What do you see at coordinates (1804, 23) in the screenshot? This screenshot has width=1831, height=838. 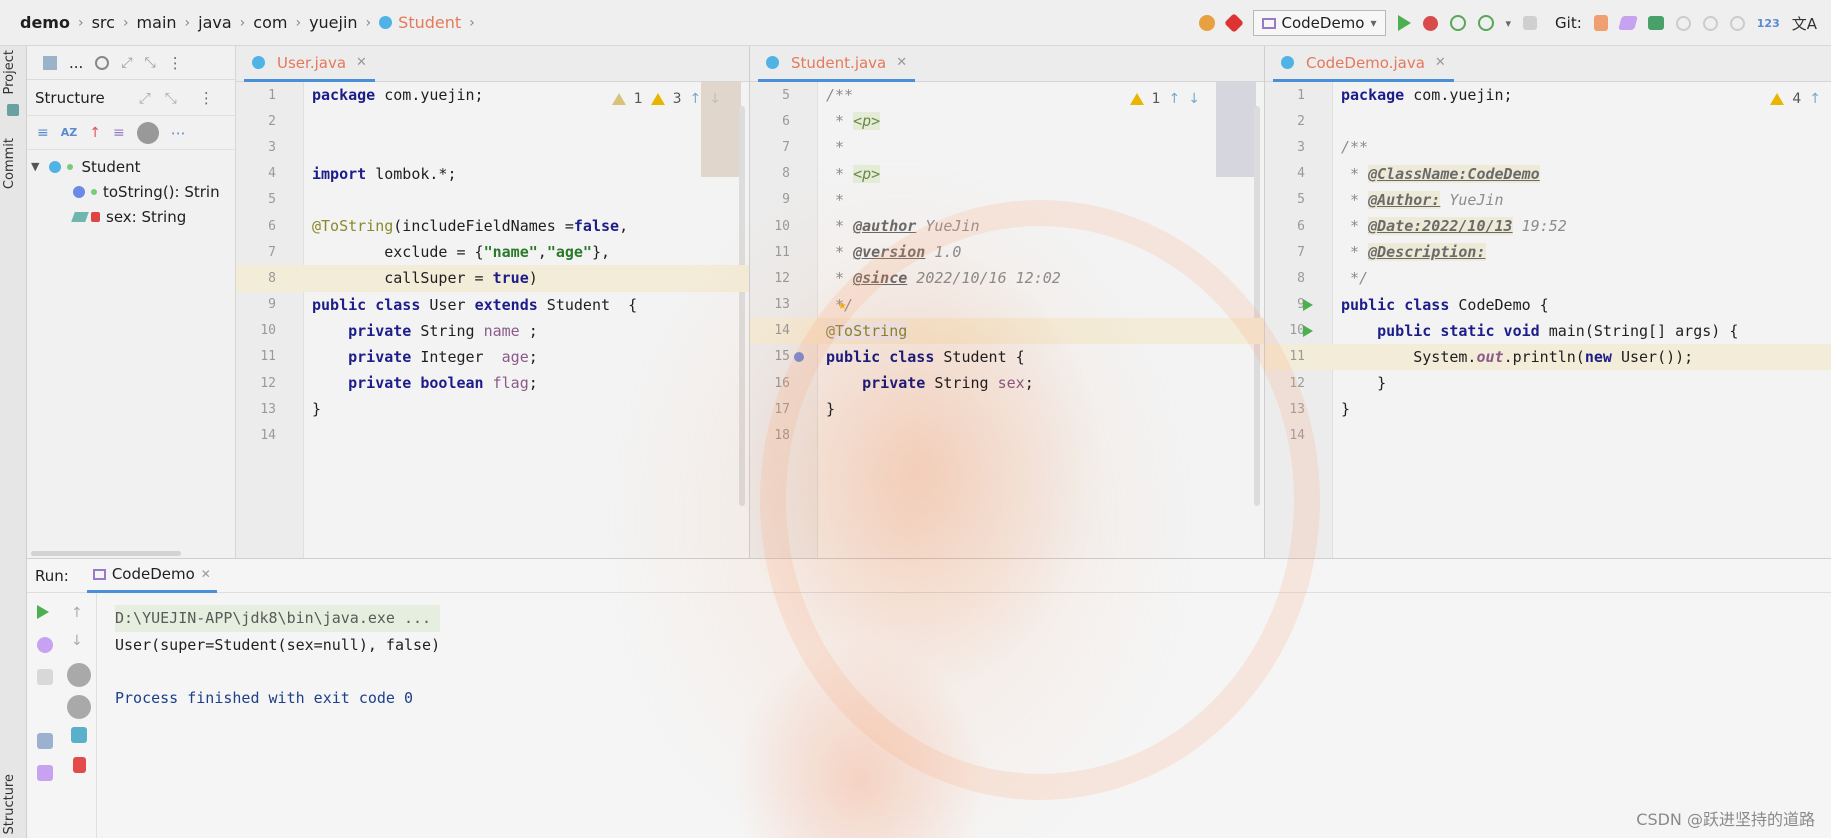 I see `translate-icon: 文A` at bounding box center [1804, 23].